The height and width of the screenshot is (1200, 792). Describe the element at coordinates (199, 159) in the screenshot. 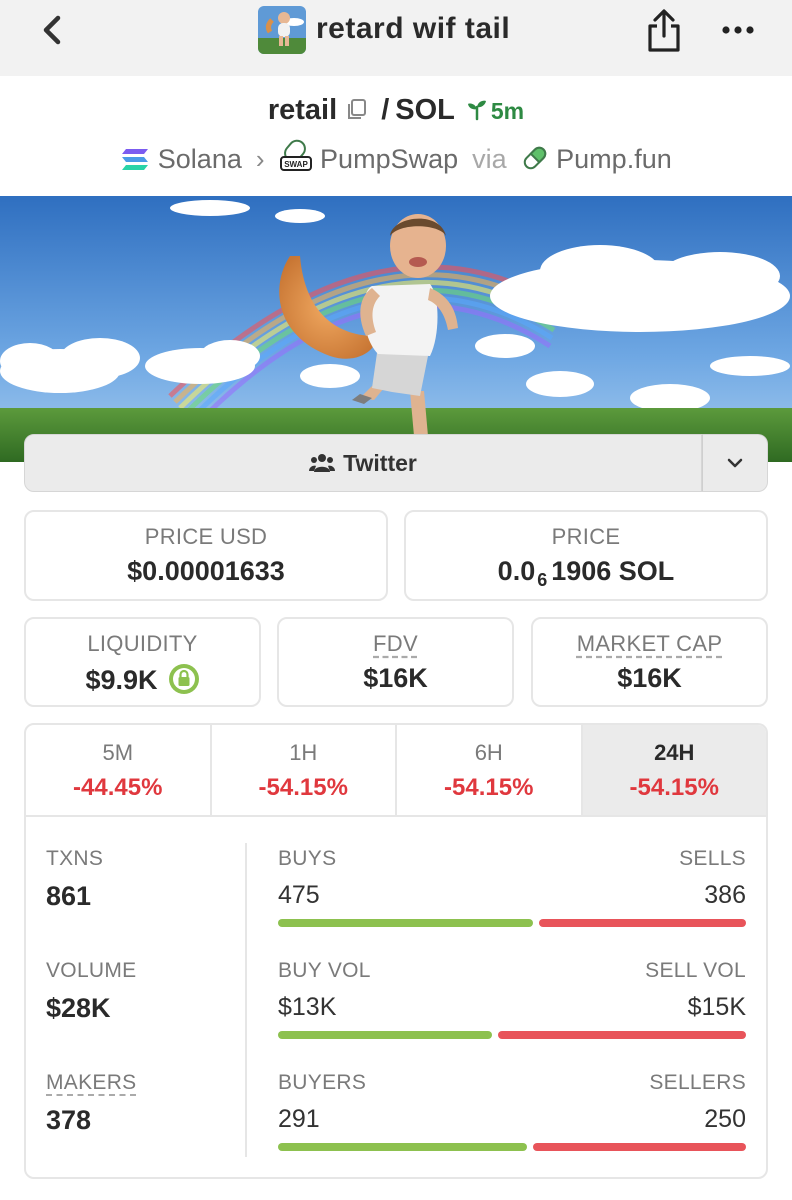

I see `chain-name: Solana` at that location.